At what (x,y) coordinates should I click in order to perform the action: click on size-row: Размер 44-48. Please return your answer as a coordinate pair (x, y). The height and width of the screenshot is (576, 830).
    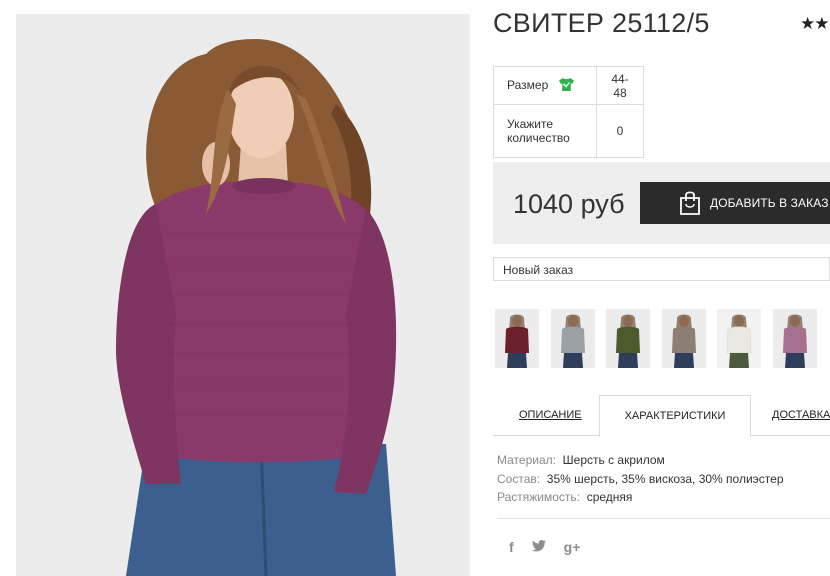
    Looking at the image, I should click on (568, 85).